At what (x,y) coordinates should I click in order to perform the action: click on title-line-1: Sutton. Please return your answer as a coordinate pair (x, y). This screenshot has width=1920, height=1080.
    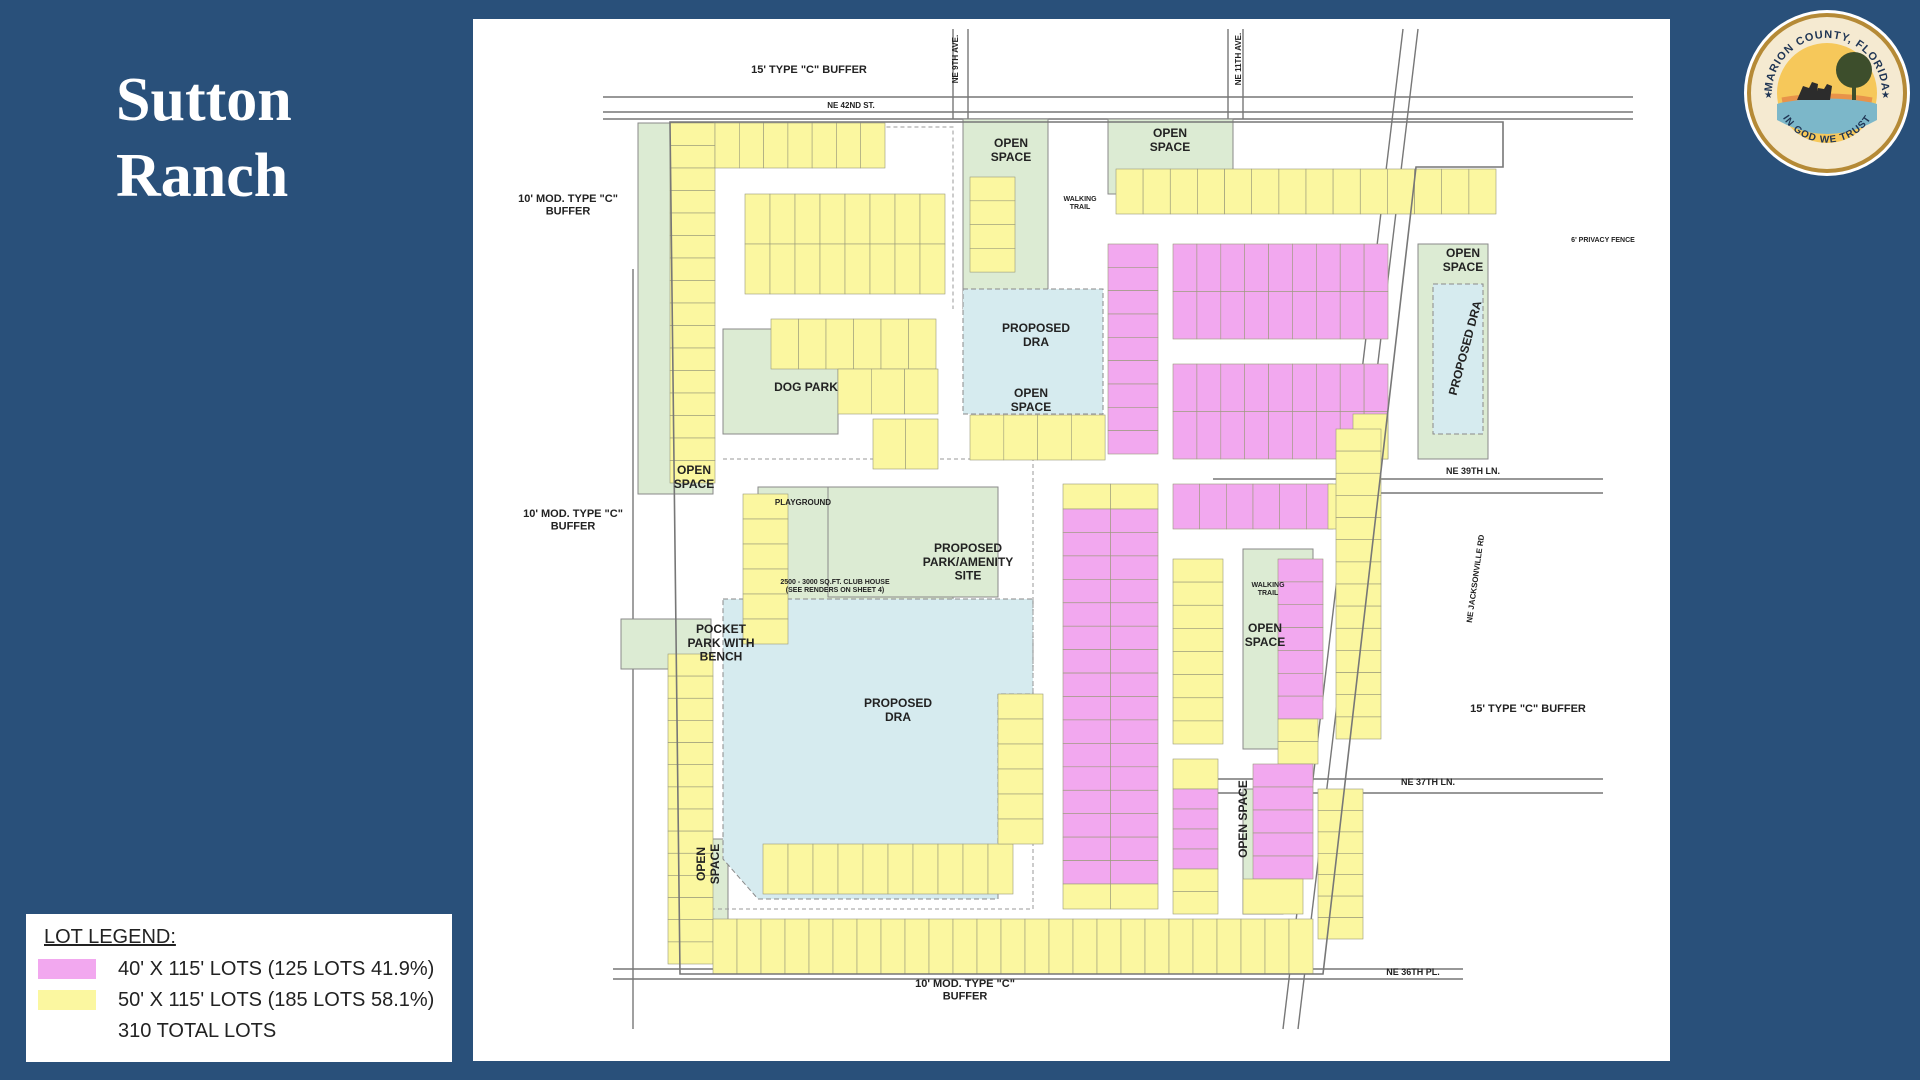
    Looking at the image, I should click on (204, 100).